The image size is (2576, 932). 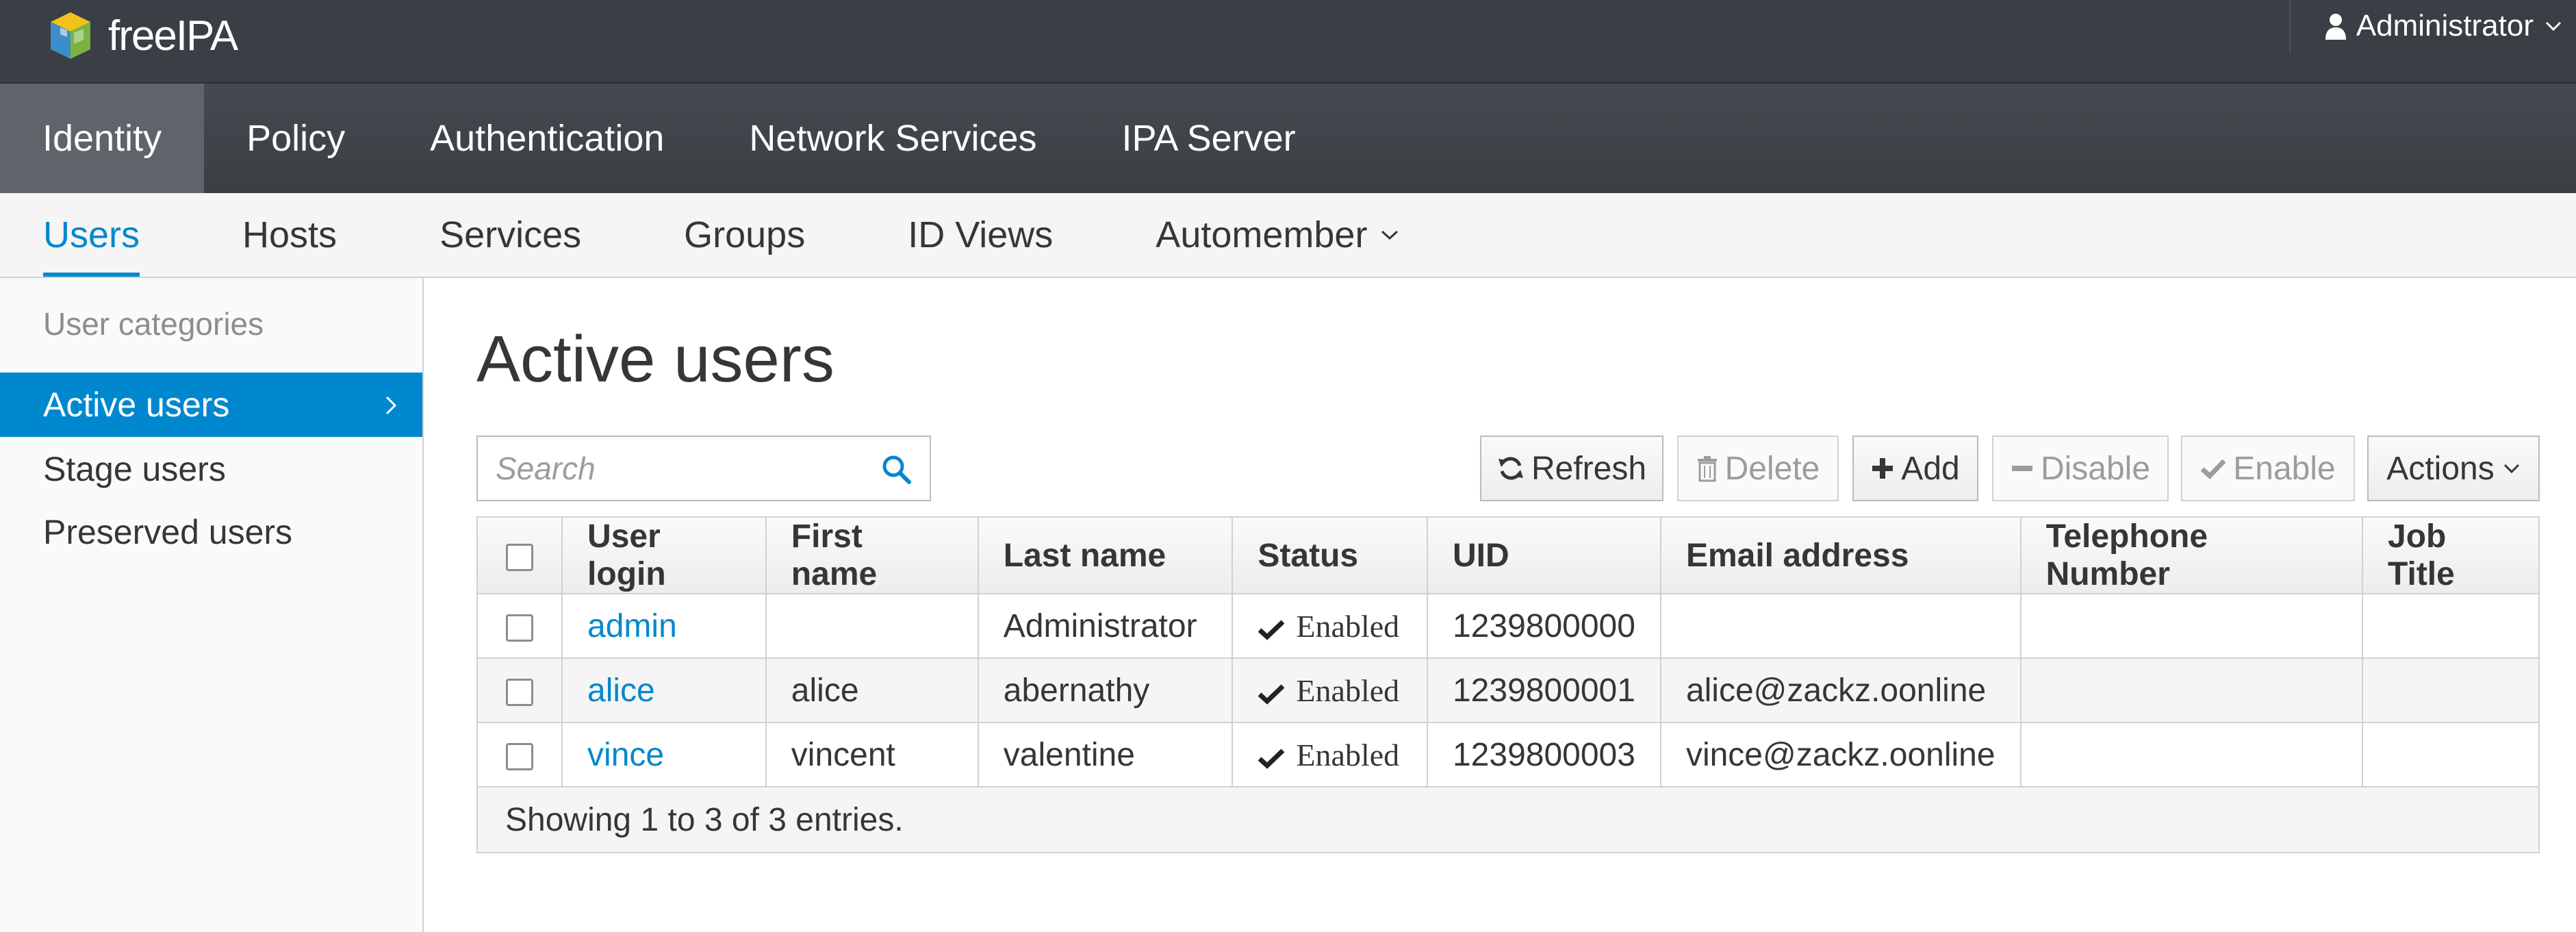 I want to click on user-menu: Administrator, so click(x=2432, y=26).